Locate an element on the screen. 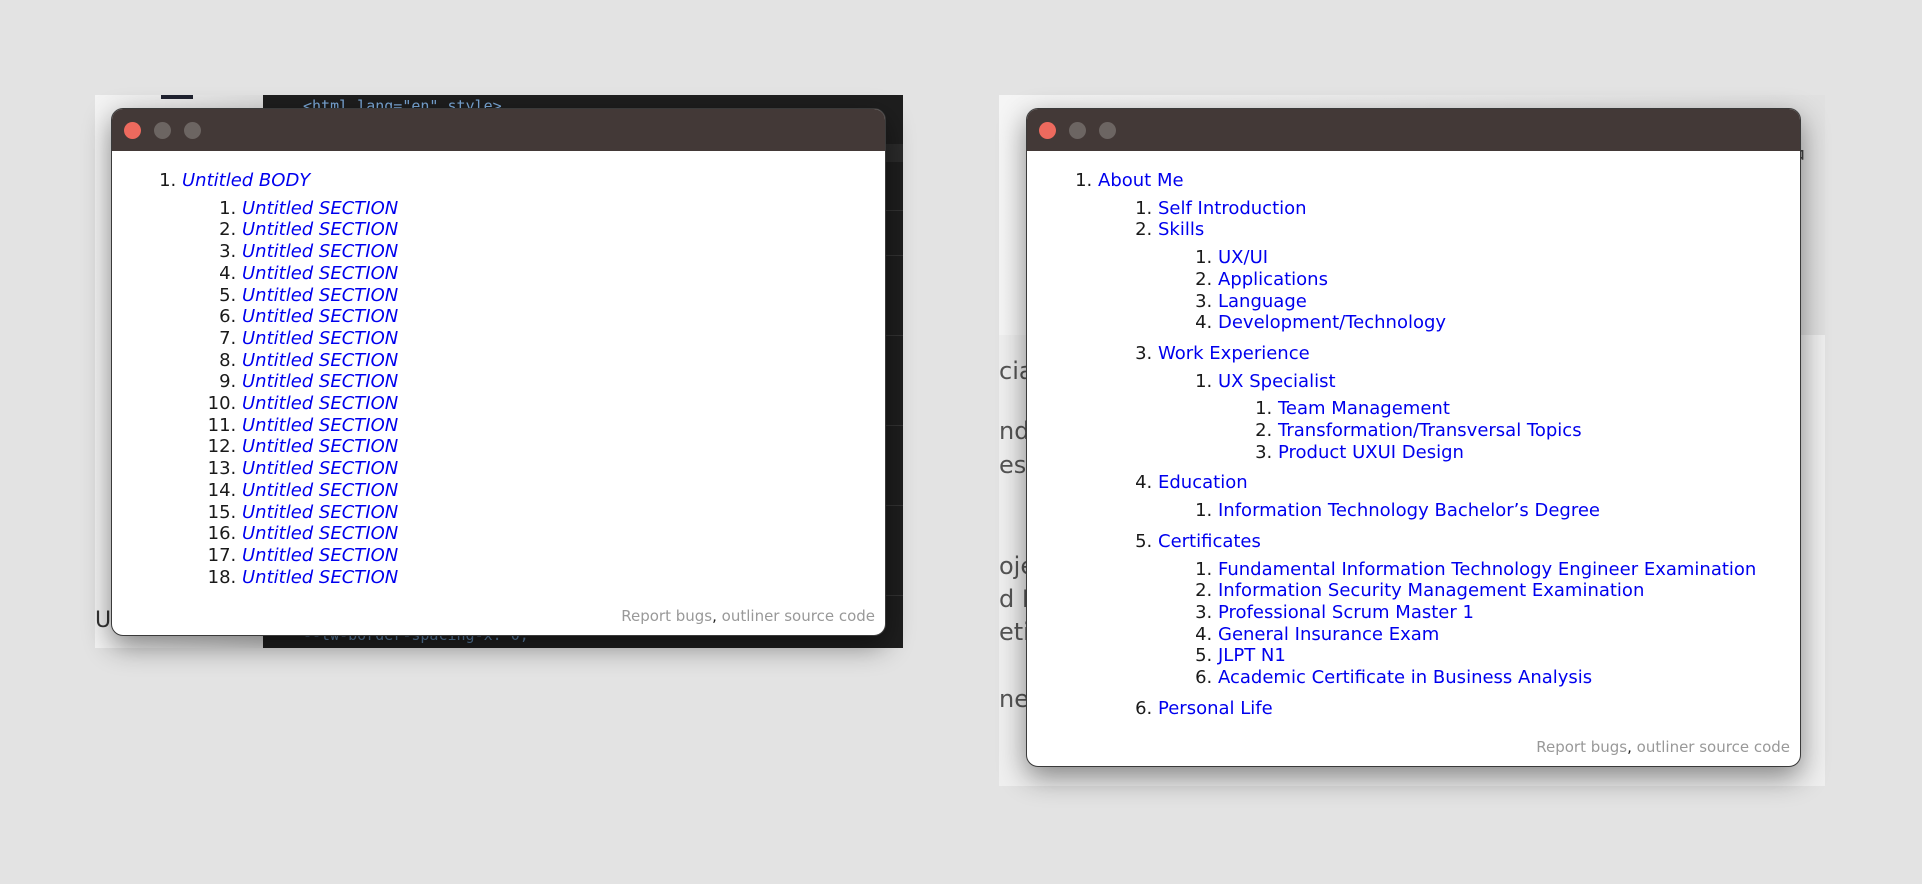  outline-link: Self Introduction is located at coordinates (1232, 208).